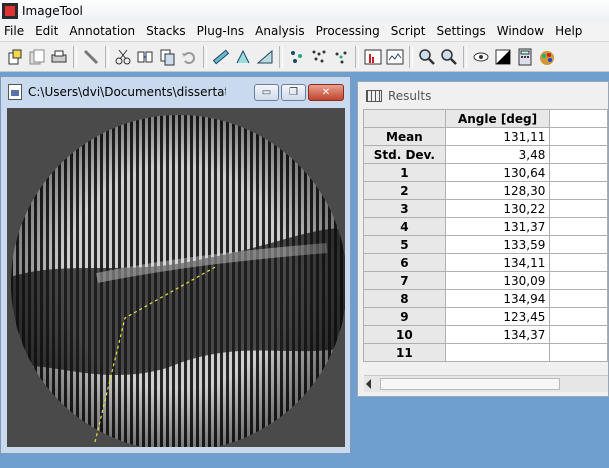 This screenshot has height=468, width=609. Describe the element at coordinates (167, 31) in the screenshot. I see `menu-stacks: Stacks` at that location.